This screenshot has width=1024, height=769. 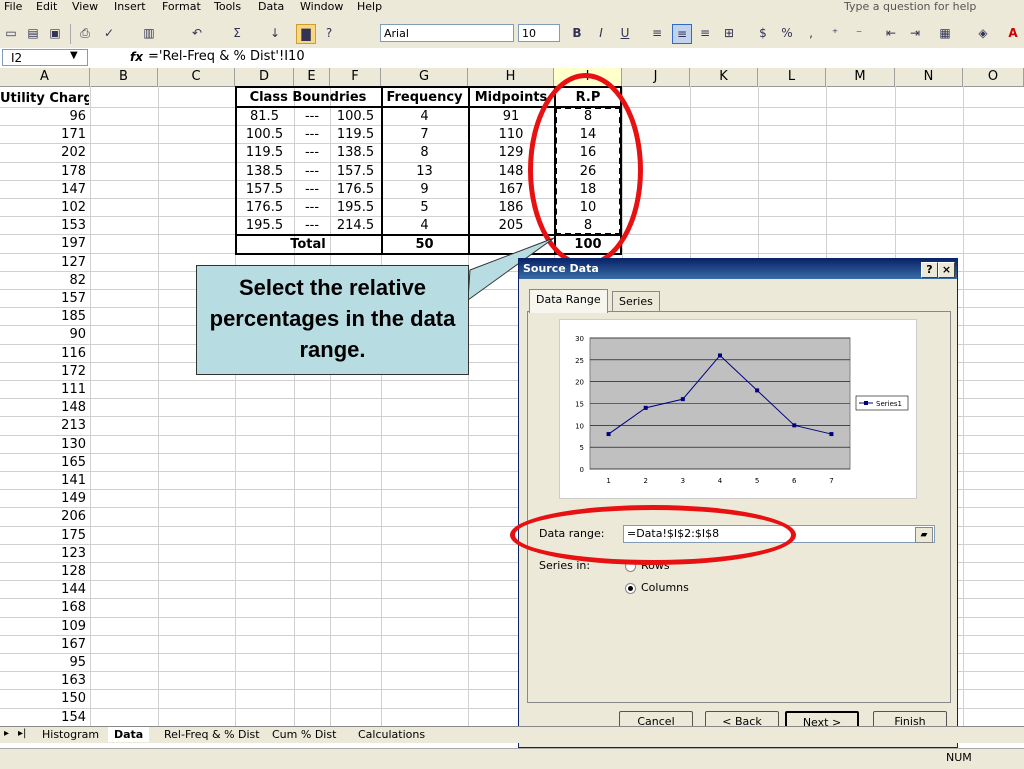 I want to click on table-cell: 127, so click(x=44, y=263).